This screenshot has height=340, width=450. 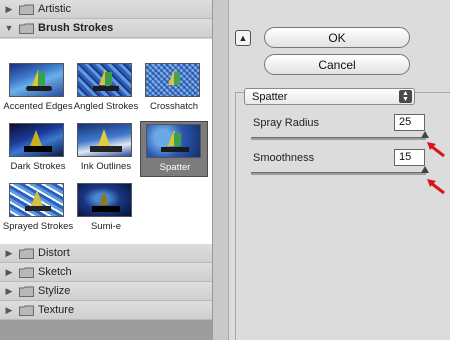 I want to click on category-label: Texture, so click(x=56, y=310).